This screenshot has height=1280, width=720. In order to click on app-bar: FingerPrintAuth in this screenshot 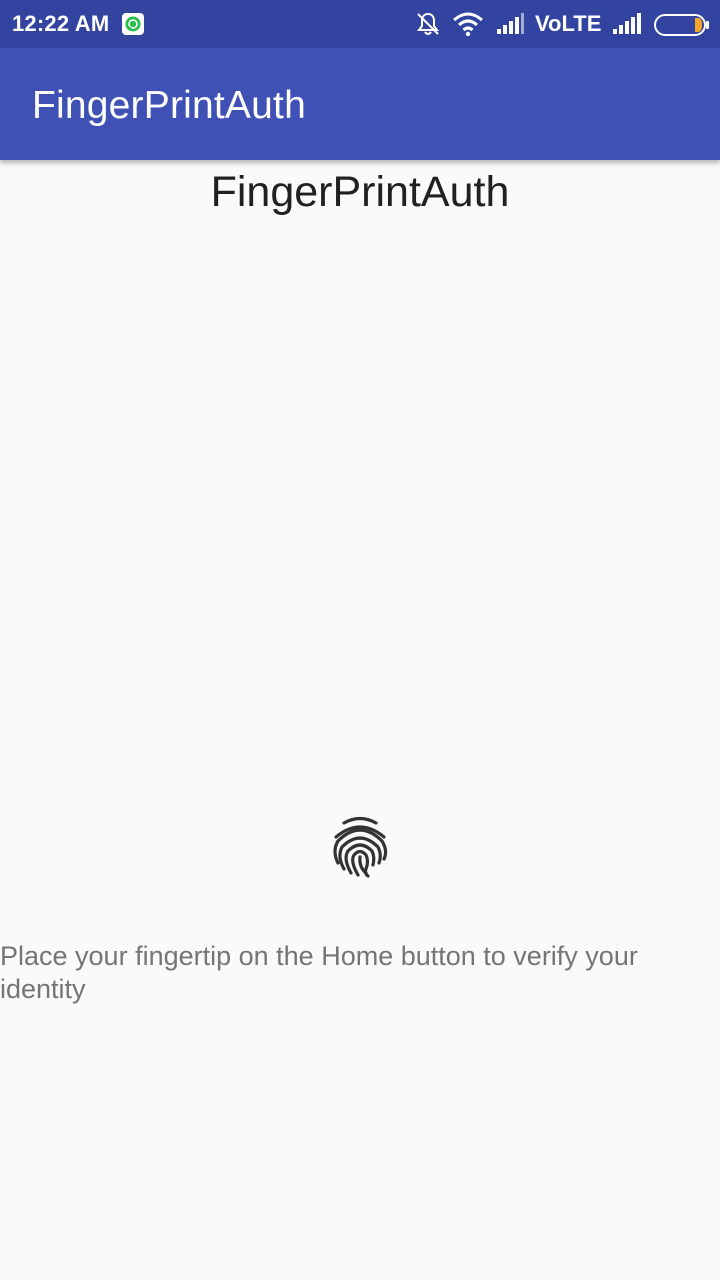, I will do `click(360, 104)`.